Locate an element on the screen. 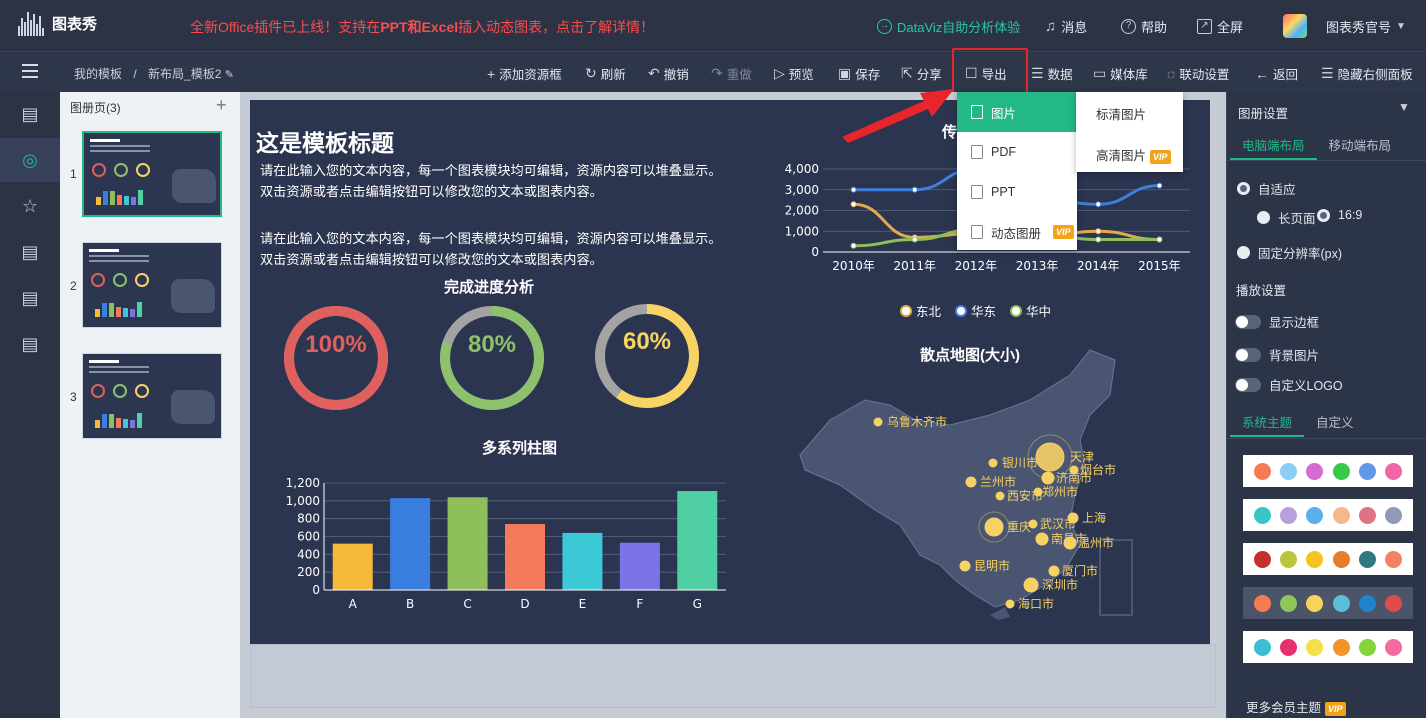 This screenshot has width=1426, height=718. export-pdf-item: PDF is located at coordinates (1017, 152).